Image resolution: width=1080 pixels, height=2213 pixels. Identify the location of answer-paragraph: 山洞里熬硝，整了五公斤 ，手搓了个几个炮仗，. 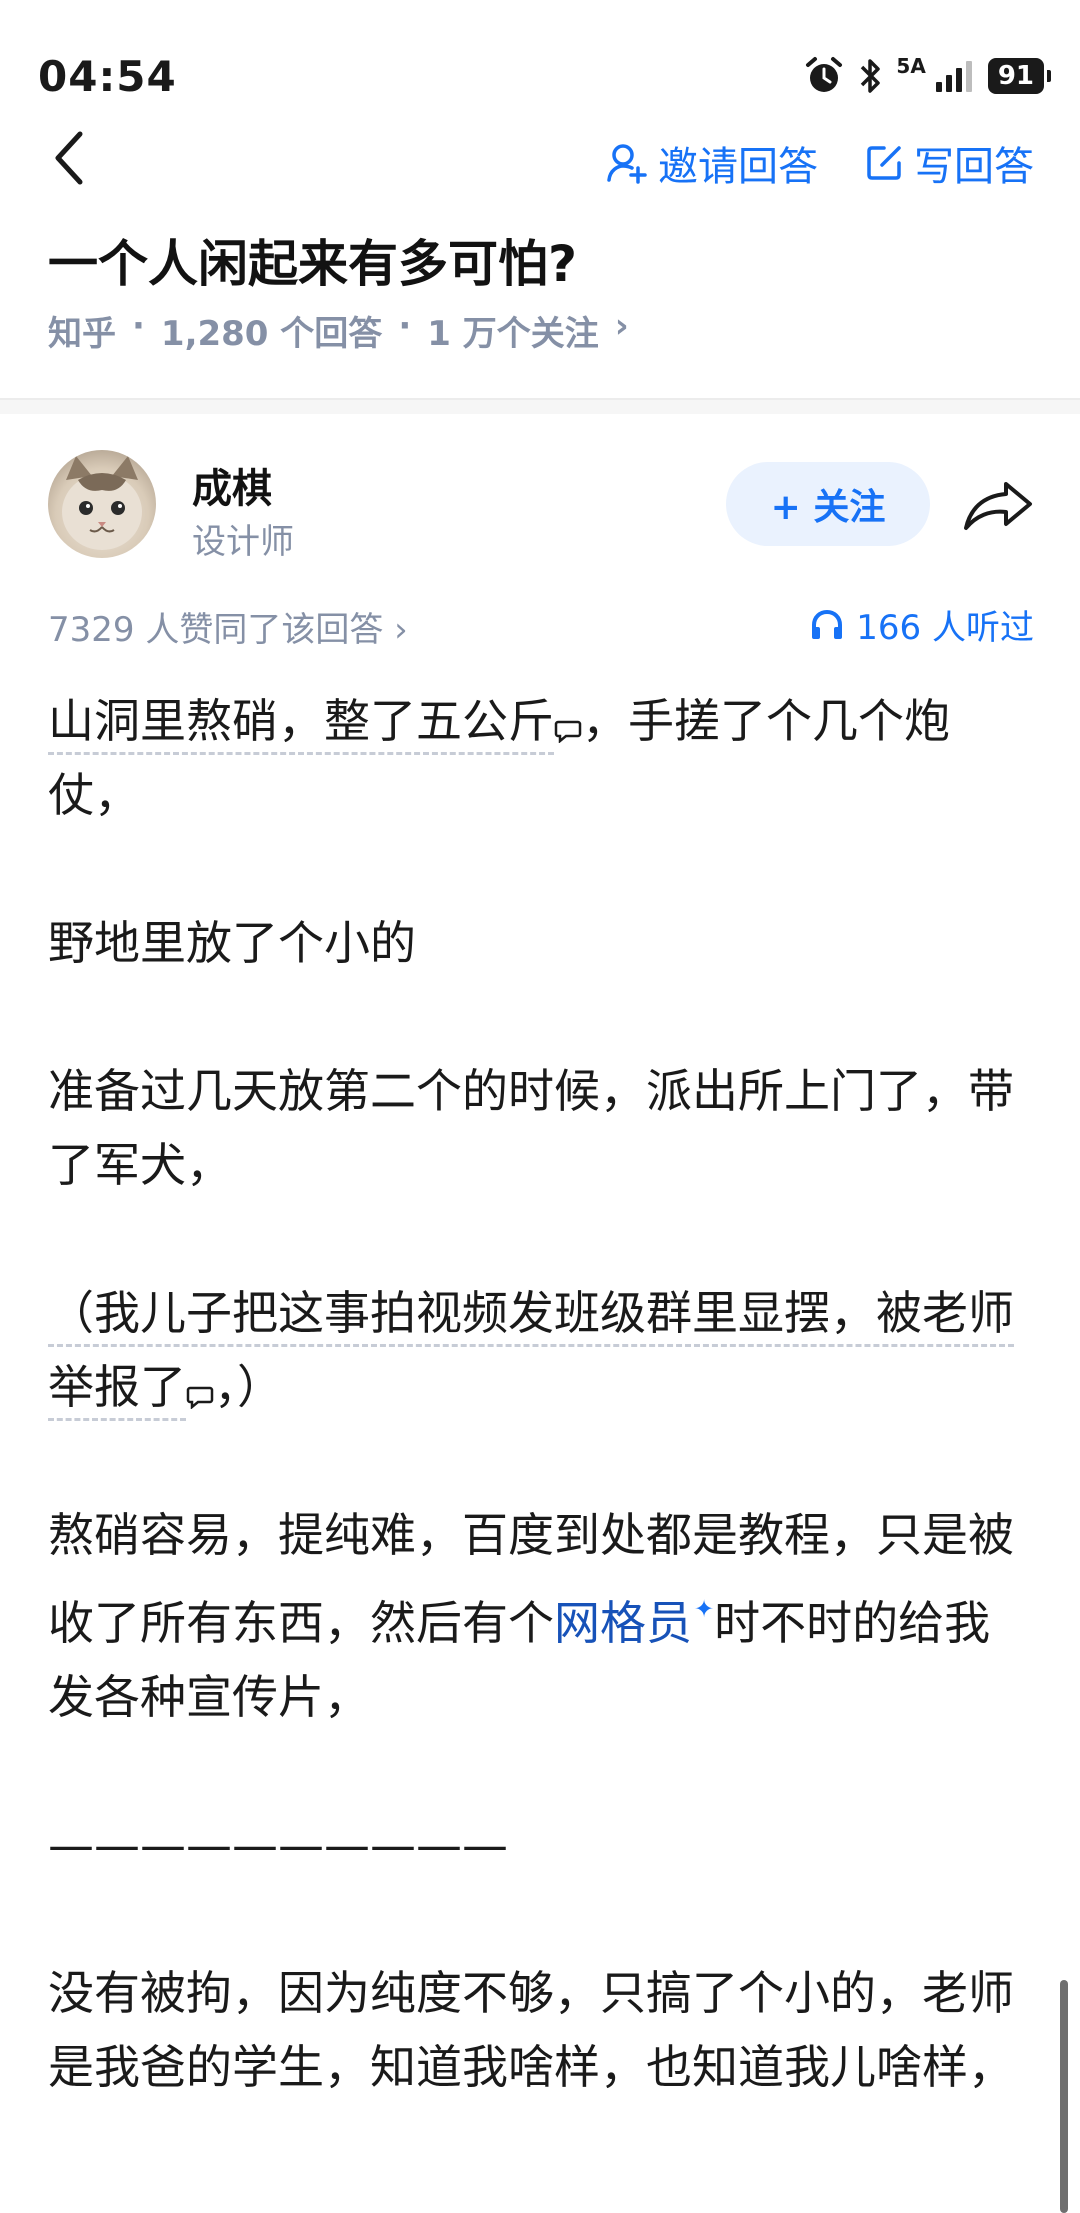
(533, 758).